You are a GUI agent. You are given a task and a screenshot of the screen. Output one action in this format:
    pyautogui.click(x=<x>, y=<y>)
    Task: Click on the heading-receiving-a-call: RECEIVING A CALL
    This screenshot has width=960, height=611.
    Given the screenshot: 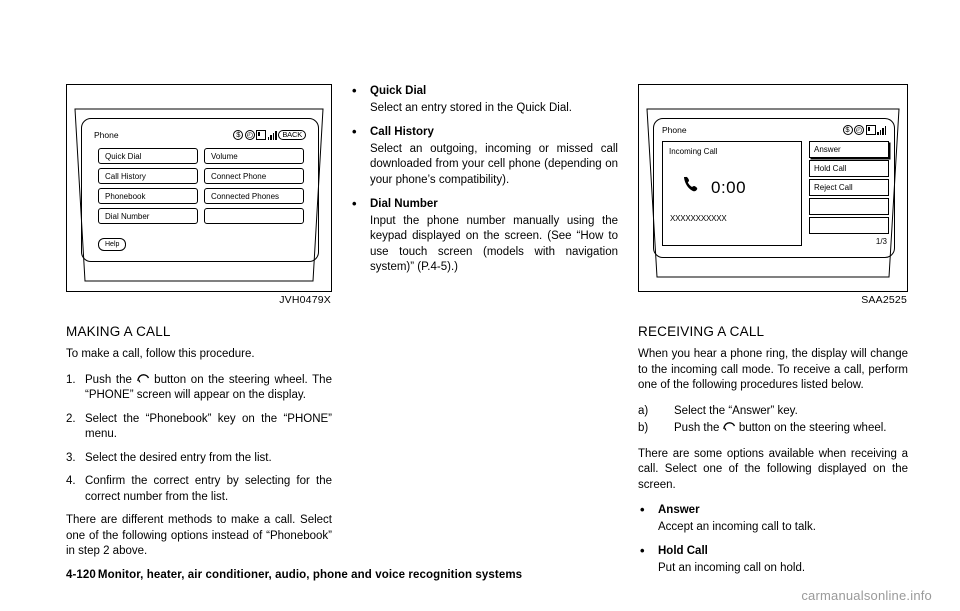 What is the action you would take?
    pyautogui.click(x=701, y=331)
    